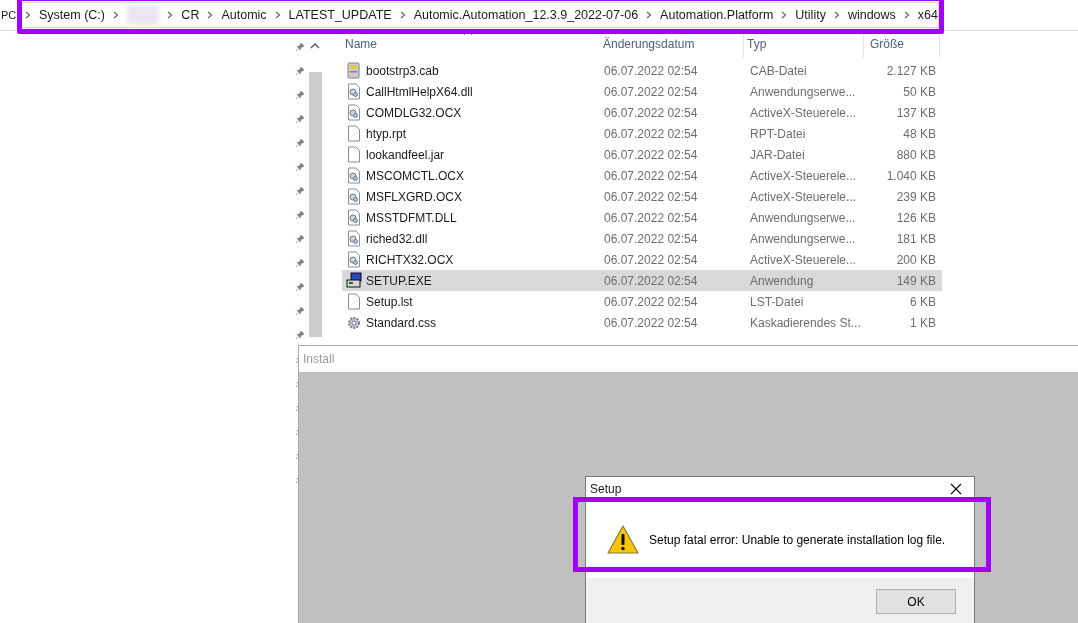  What do you see at coordinates (916, 217) in the screenshot?
I see `file-size: 126 KB` at bounding box center [916, 217].